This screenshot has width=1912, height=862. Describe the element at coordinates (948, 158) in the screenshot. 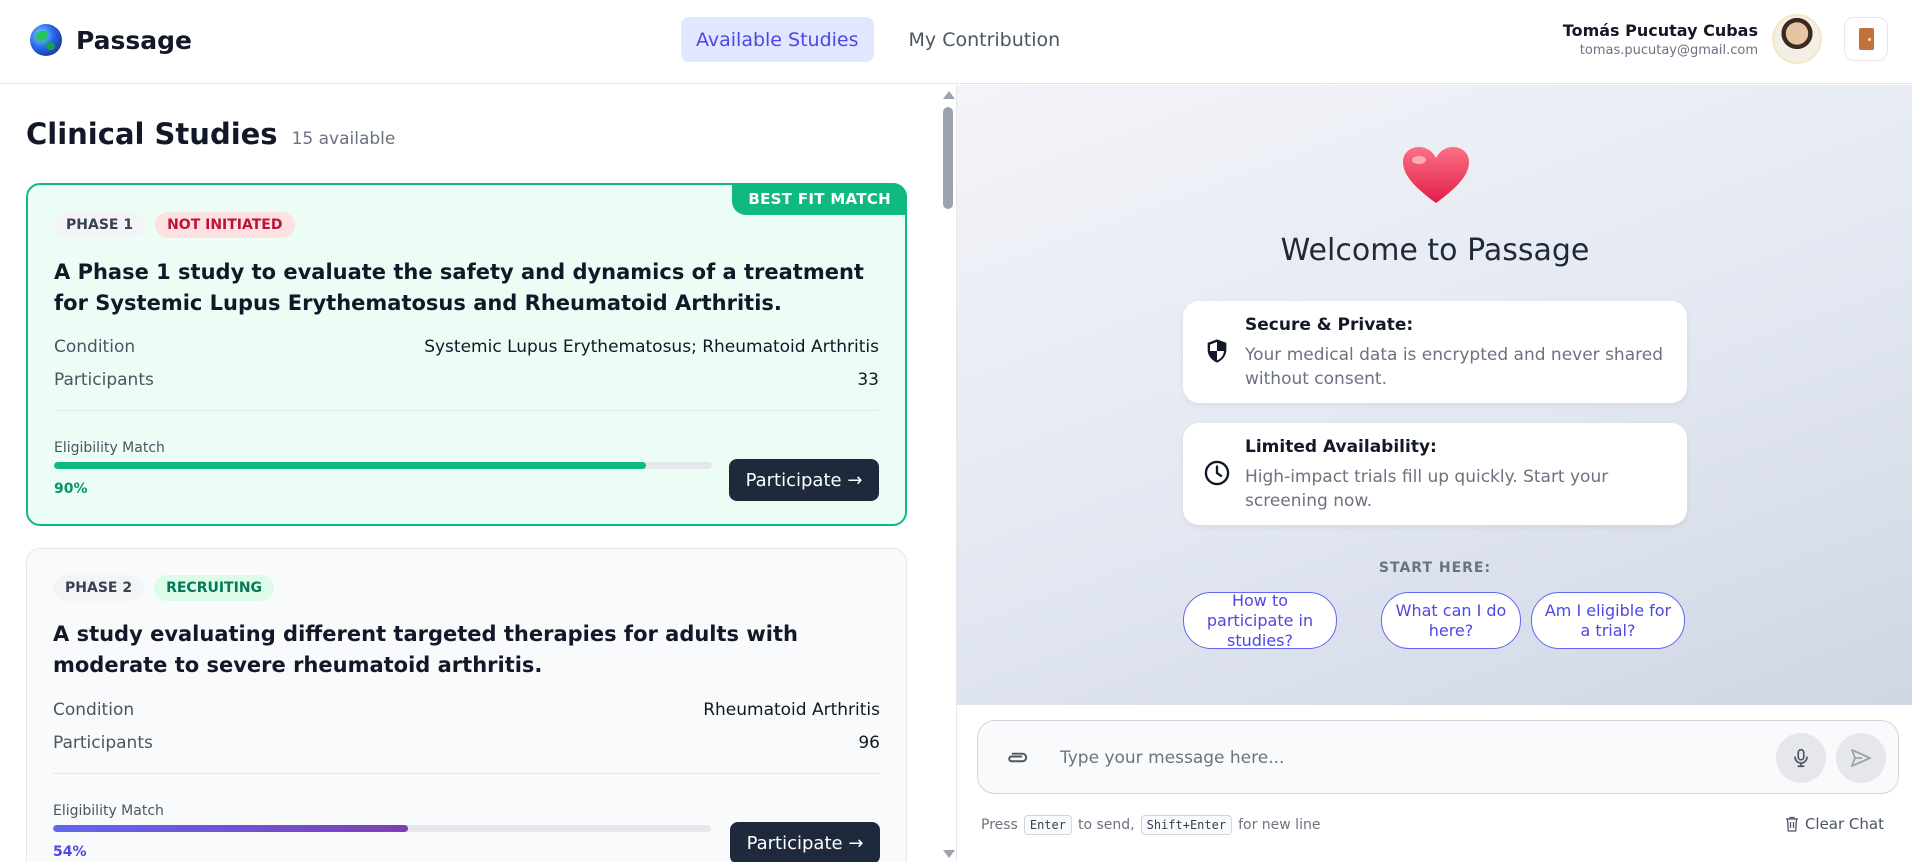

I see `scroll-thumb` at that location.